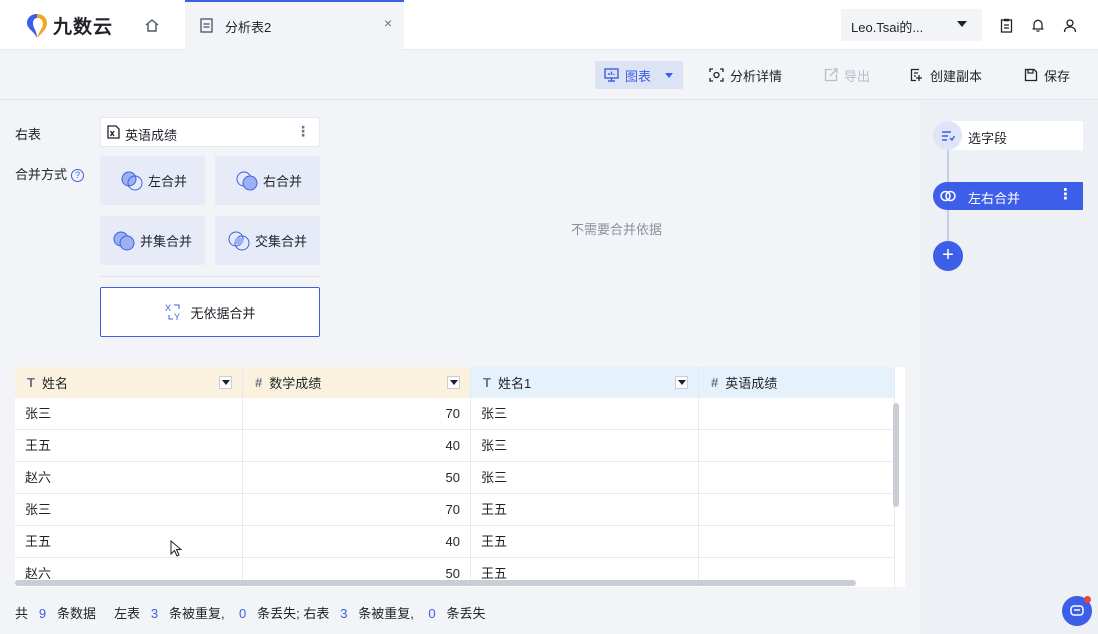 This screenshot has width=1098, height=634. Describe the element at coordinates (432, 613) in the screenshot. I see `stat-right-lost: 0` at that location.